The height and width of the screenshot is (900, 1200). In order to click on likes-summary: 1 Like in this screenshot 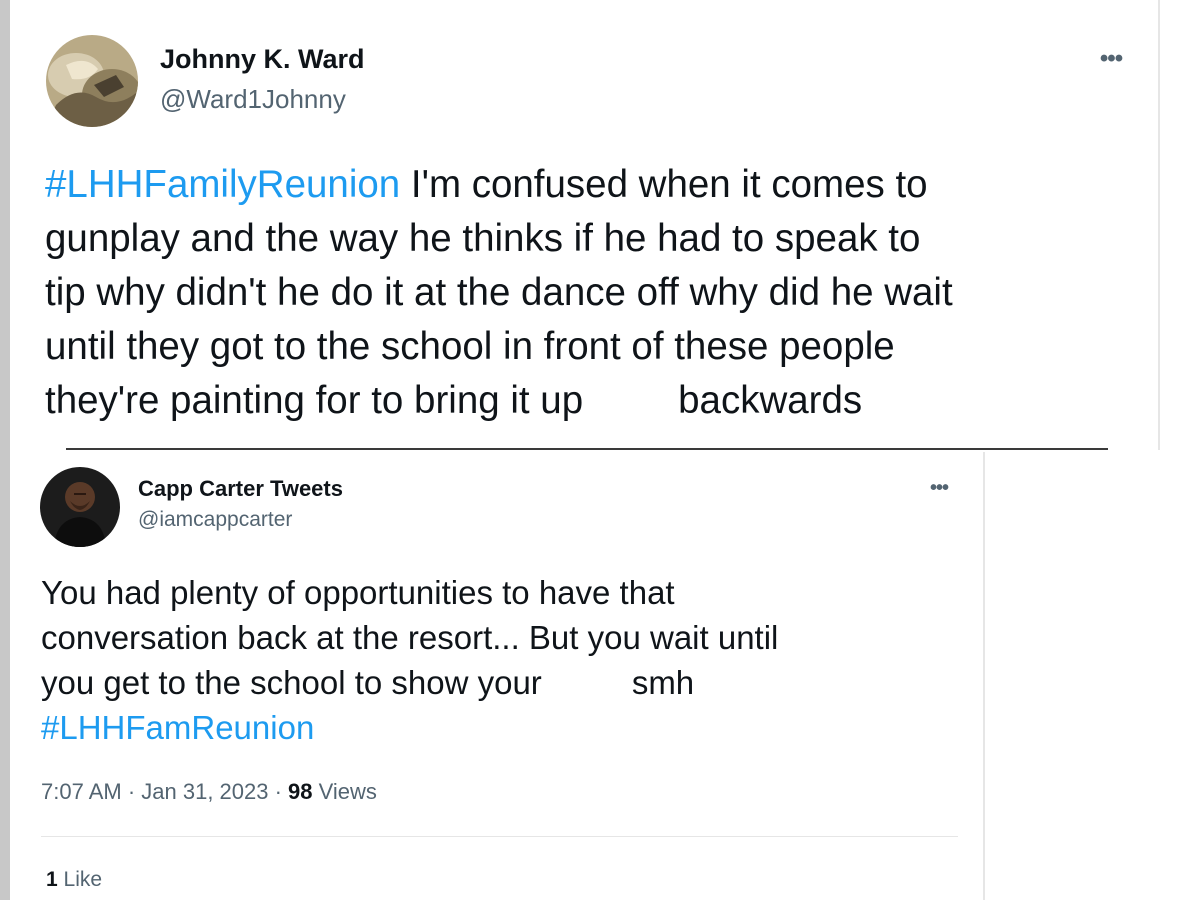, I will do `click(74, 880)`.